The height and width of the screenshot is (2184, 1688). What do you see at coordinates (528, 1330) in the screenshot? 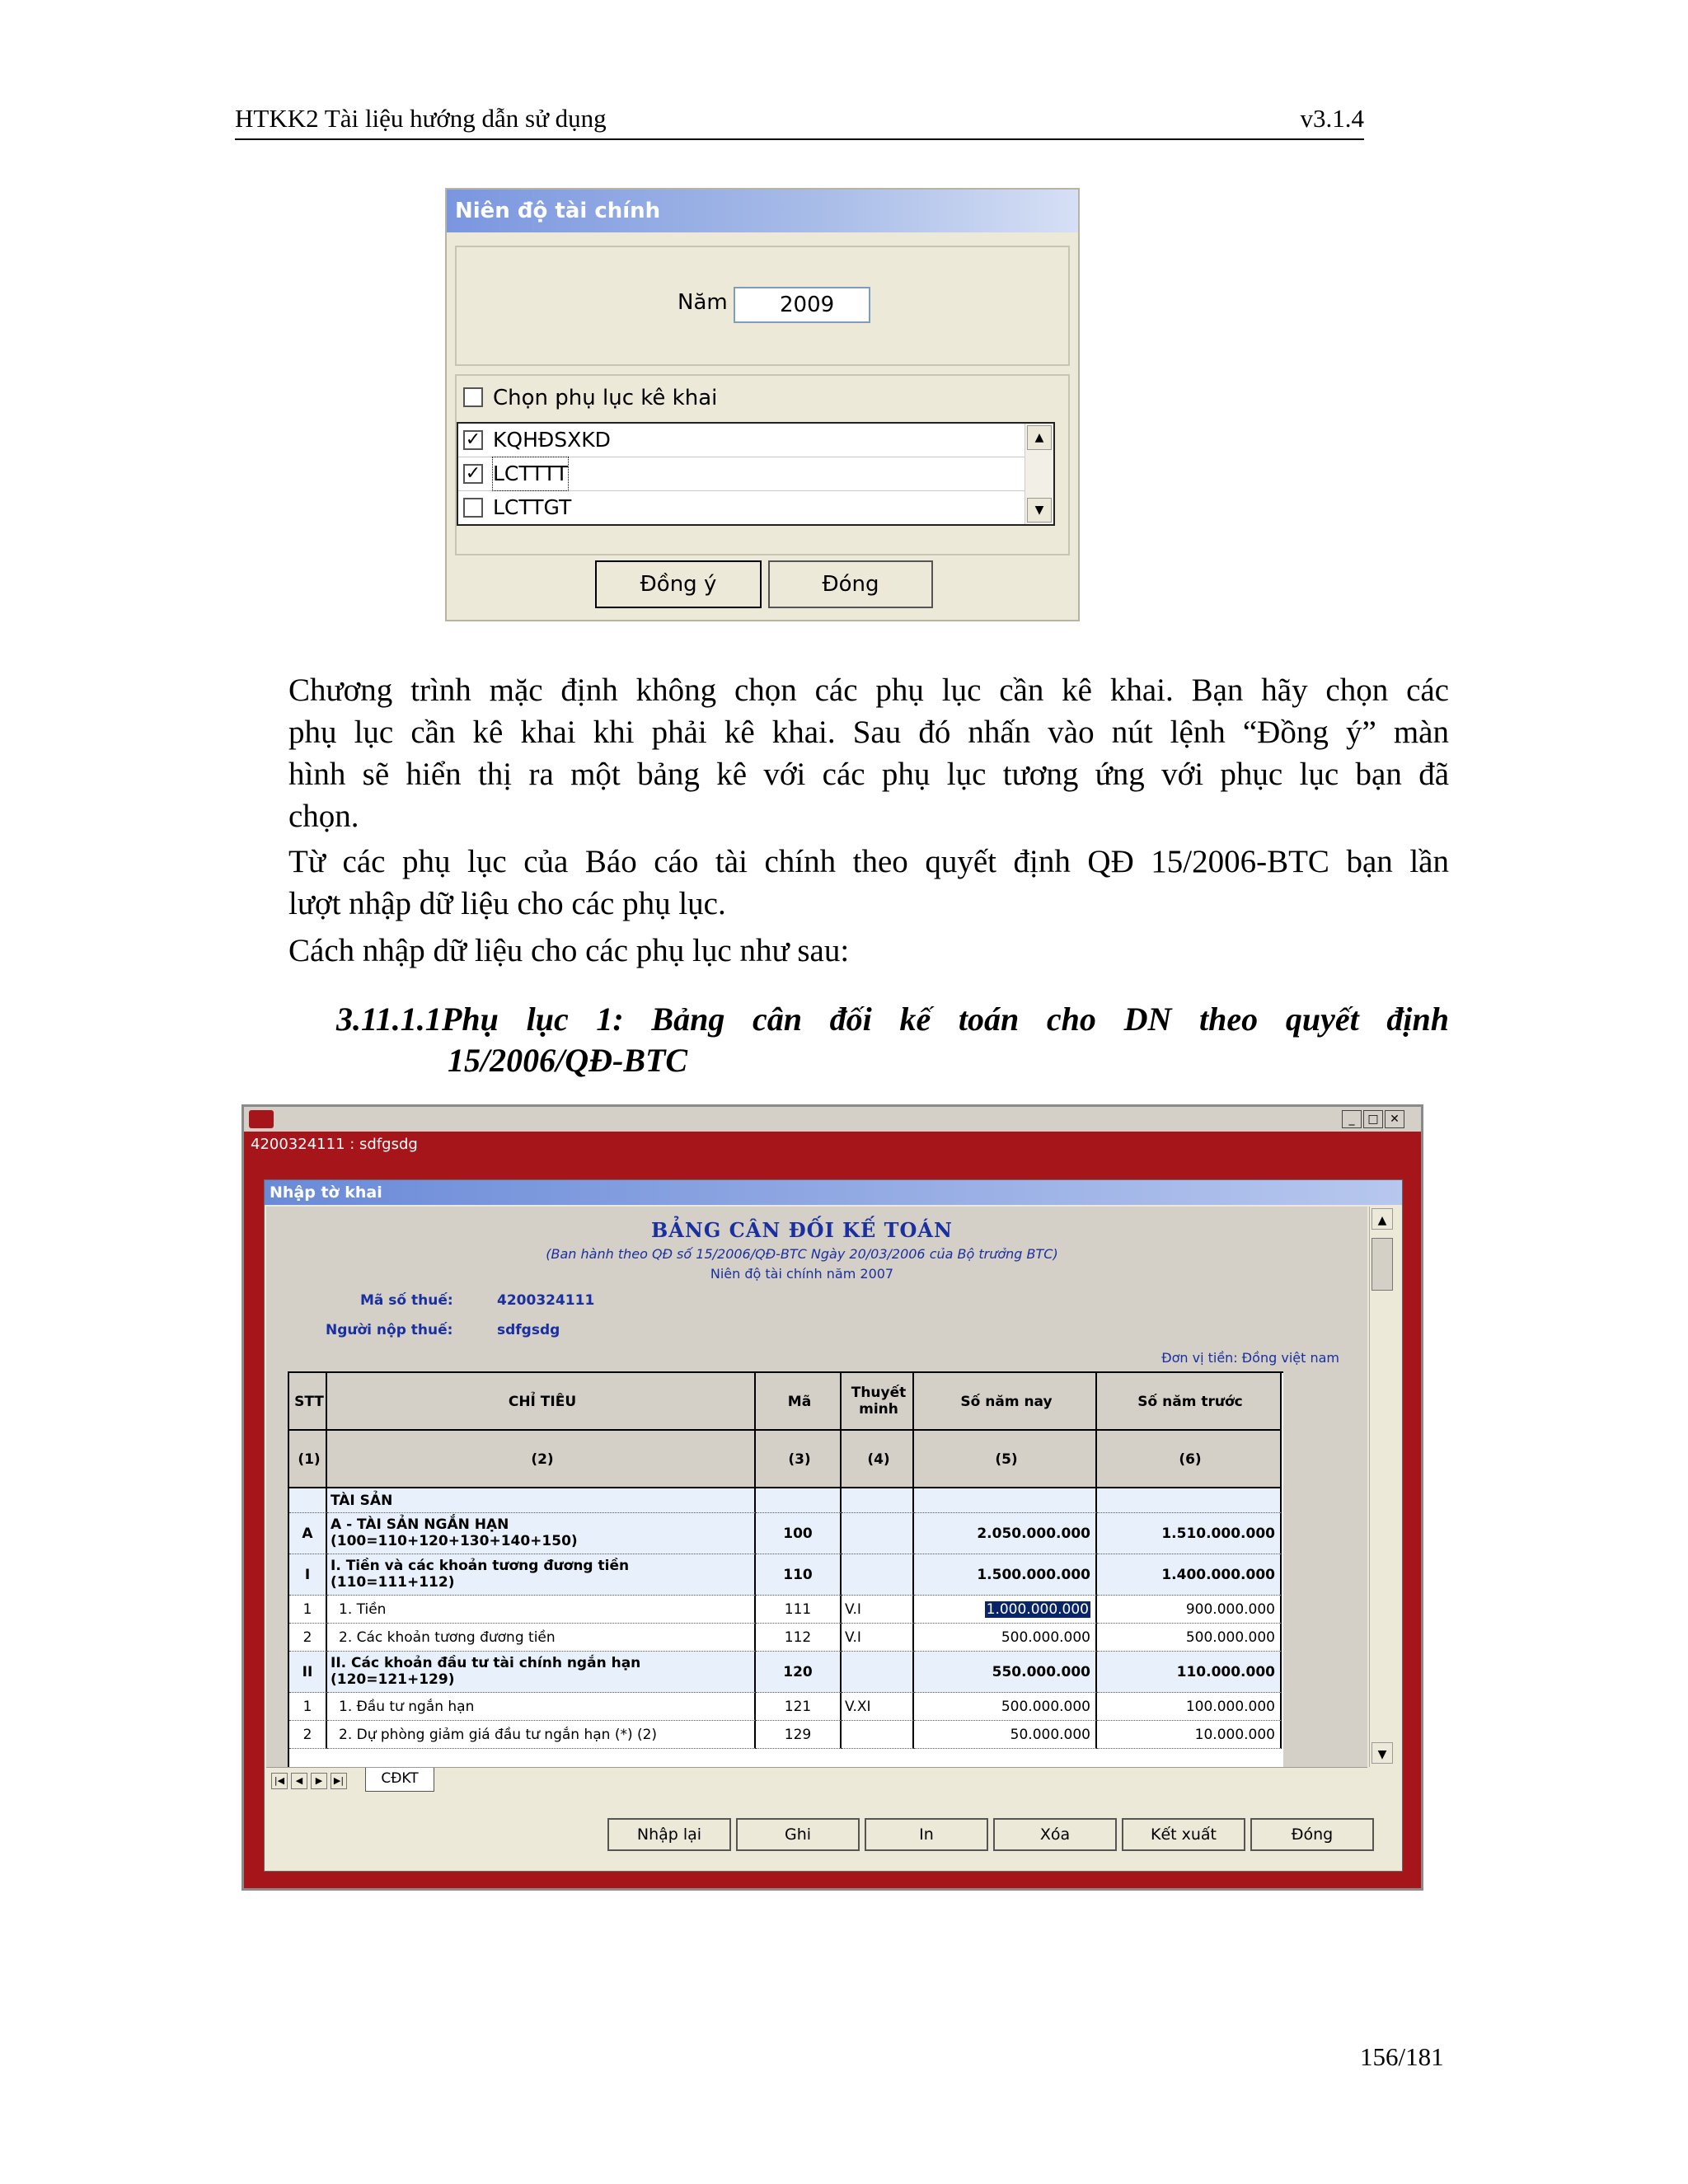
I see `payer-value: sdfgsdg` at bounding box center [528, 1330].